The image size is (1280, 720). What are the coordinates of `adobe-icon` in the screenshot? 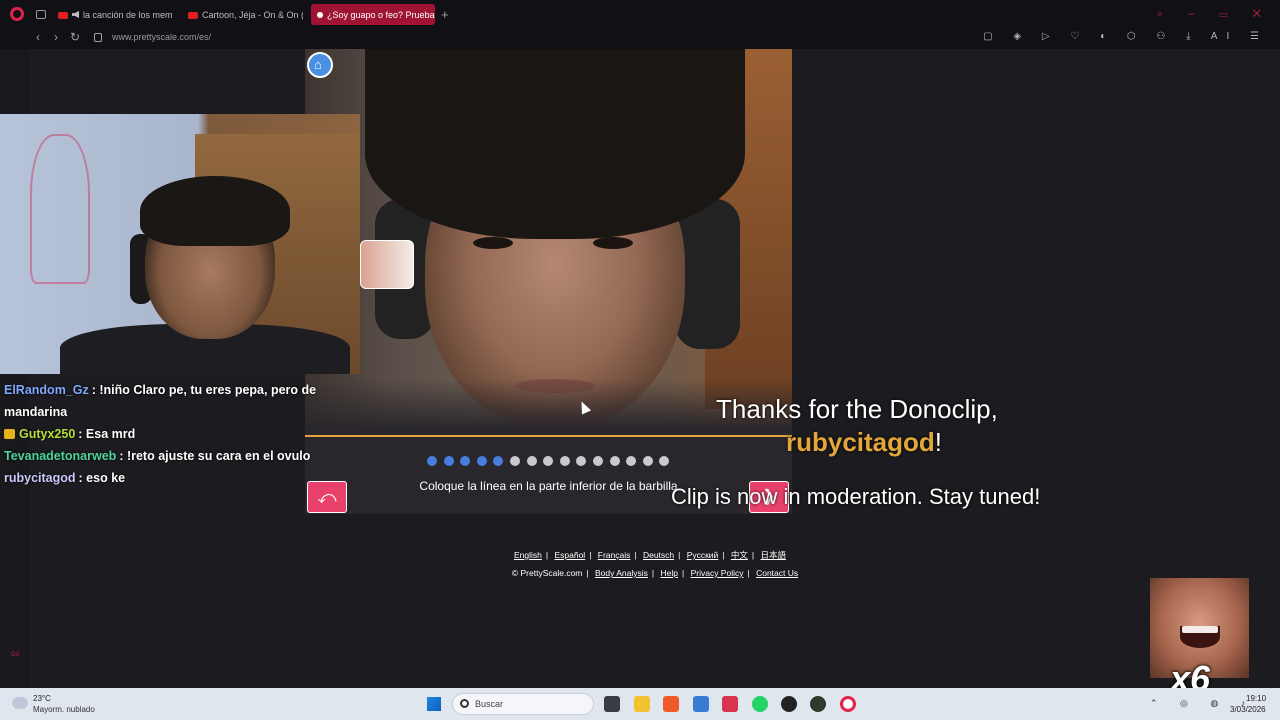 It's located at (730, 704).